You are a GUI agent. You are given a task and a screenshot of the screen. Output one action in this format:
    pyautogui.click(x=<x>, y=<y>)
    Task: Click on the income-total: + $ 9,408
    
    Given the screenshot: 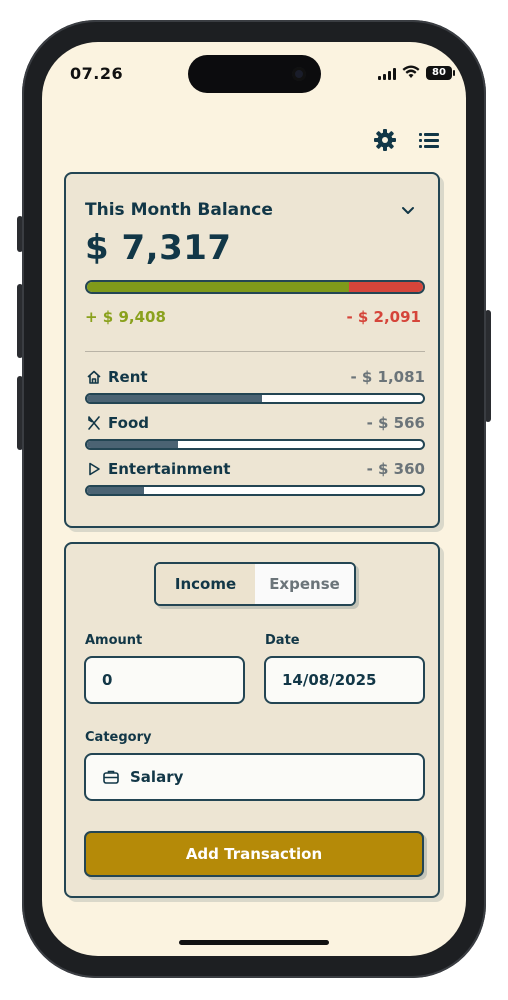 What is the action you would take?
    pyautogui.click(x=125, y=317)
    